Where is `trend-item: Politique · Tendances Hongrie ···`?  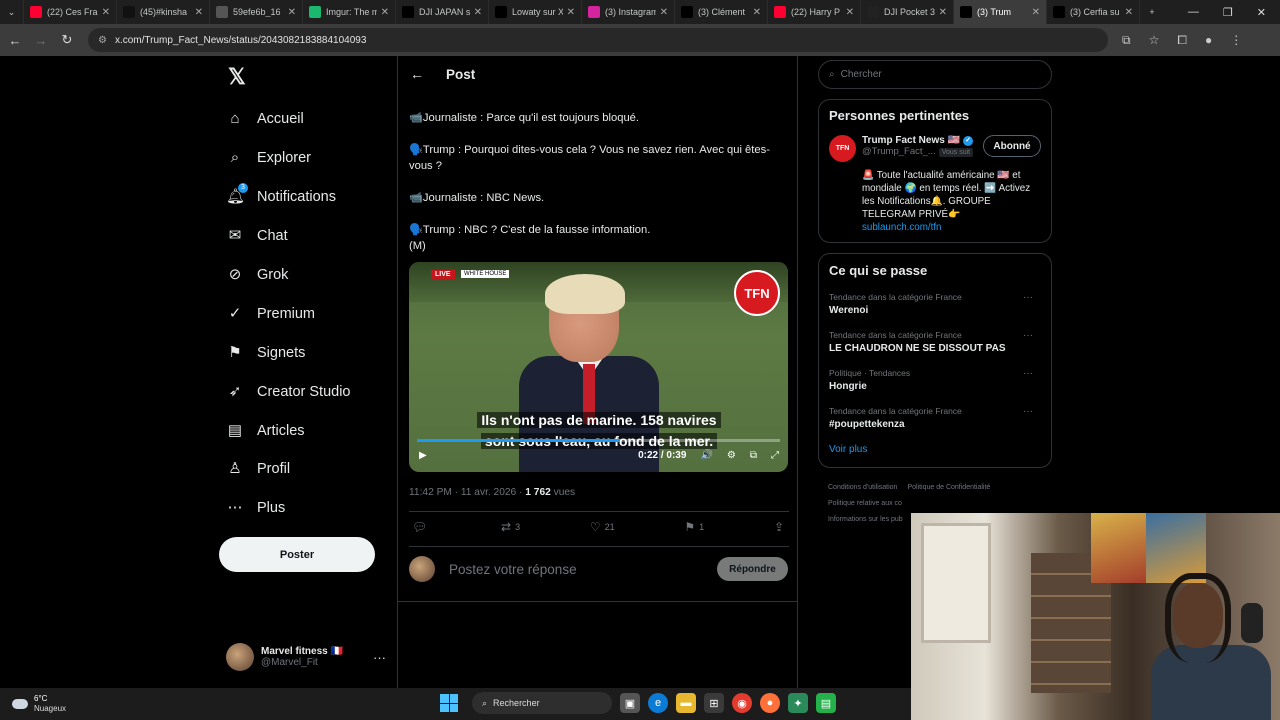 trend-item: Politique · Tendances Hongrie ··· is located at coordinates (935, 380).